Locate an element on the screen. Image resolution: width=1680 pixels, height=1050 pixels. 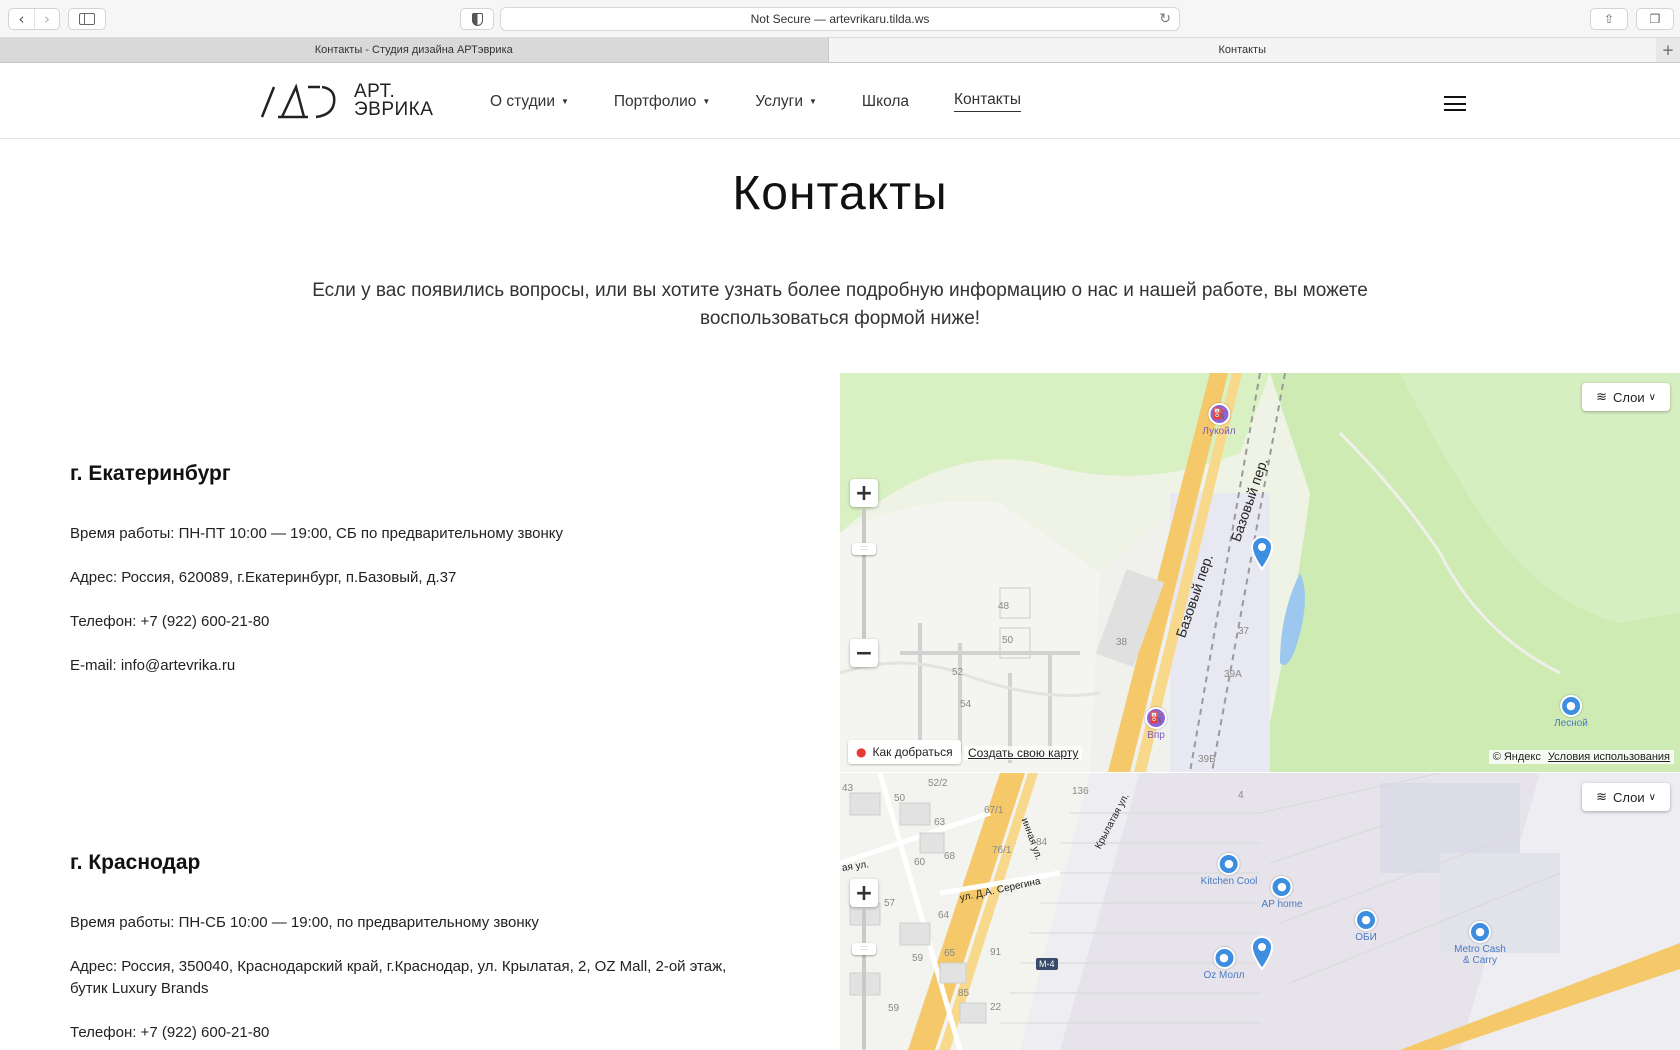
shield-icon is located at coordinates (477, 19).